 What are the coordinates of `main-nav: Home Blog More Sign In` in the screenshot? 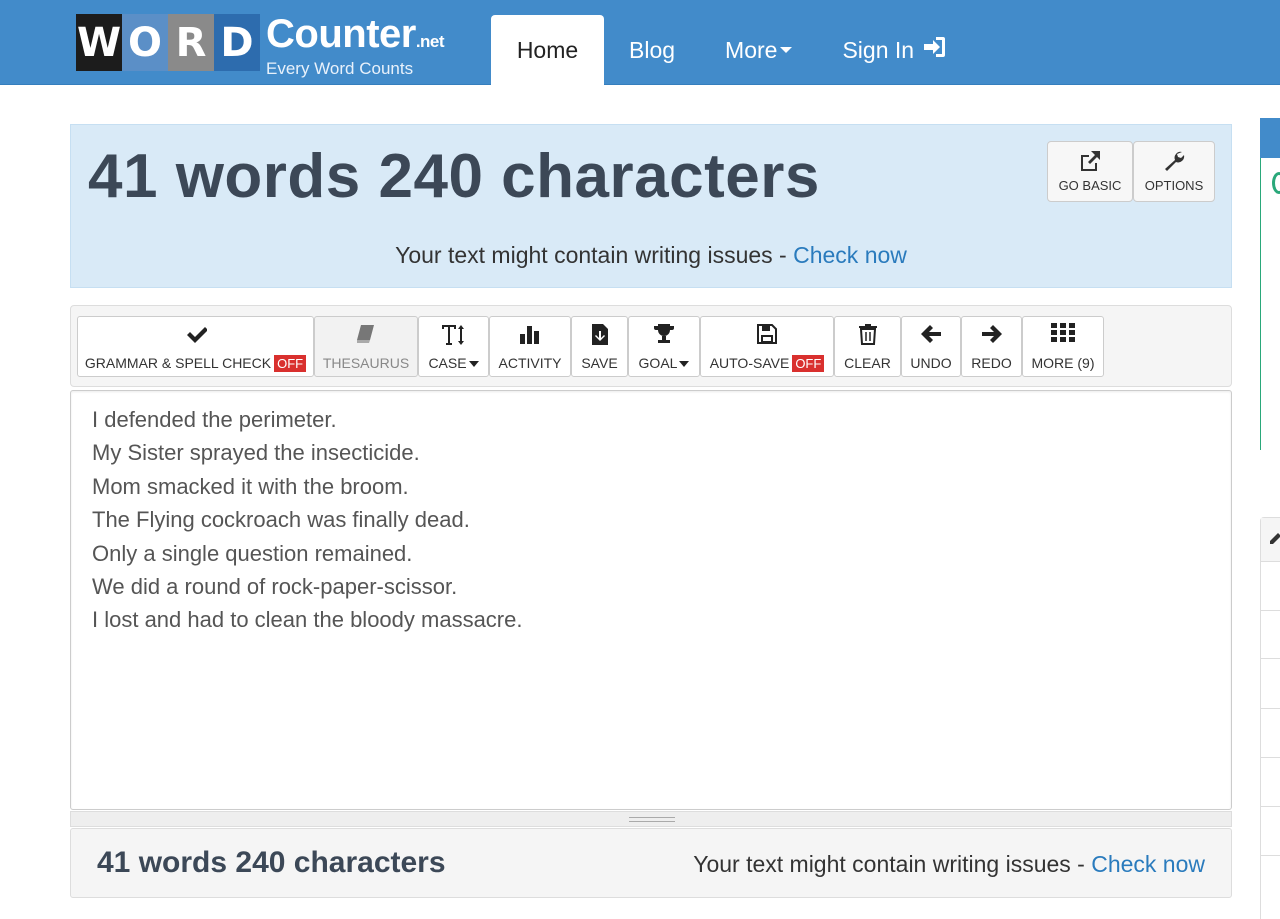 It's located at (731, 50).